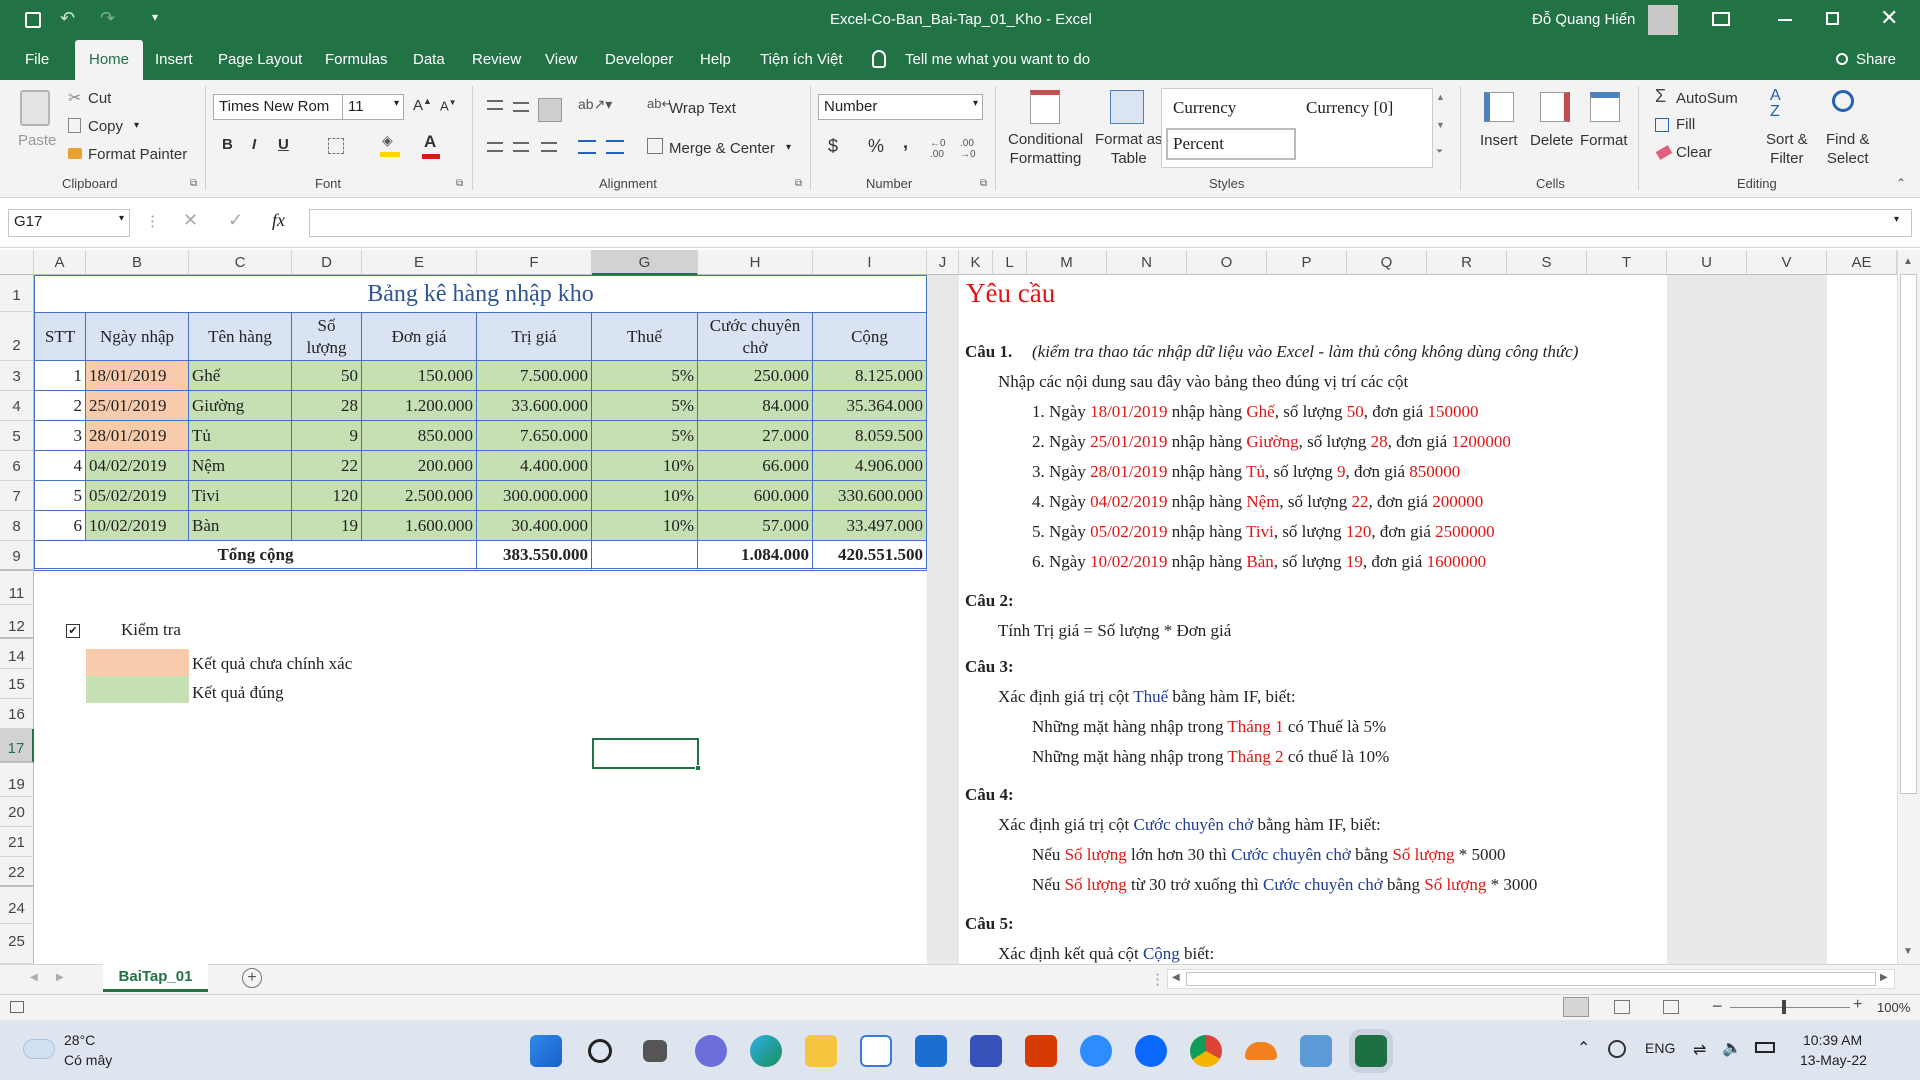 Image resolution: width=1920 pixels, height=1080 pixels. Describe the element at coordinates (655, 1051) in the screenshot. I see `task-view-icon` at that location.